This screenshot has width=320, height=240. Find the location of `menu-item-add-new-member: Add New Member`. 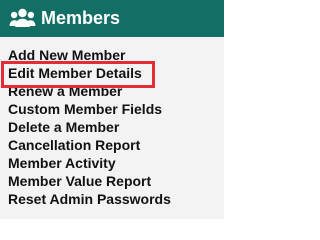

menu-item-add-new-member: Add New Member is located at coordinates (112, 55).